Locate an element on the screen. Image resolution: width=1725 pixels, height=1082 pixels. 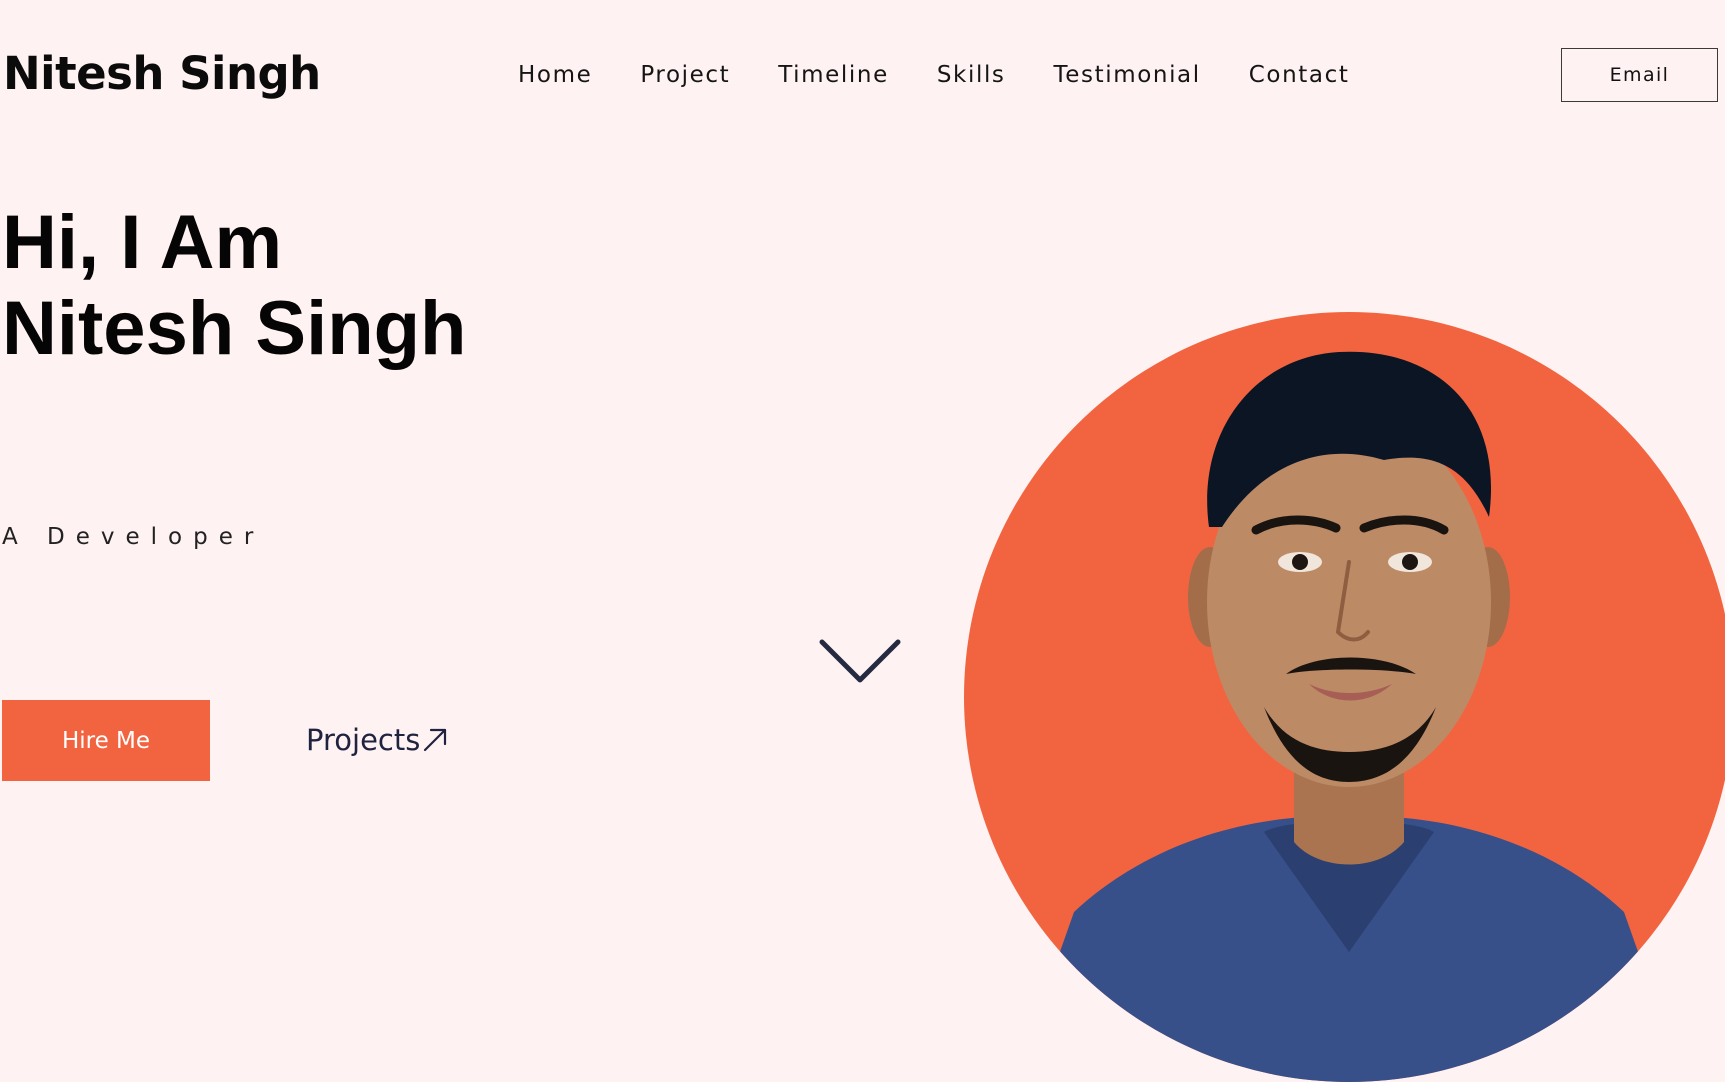
hero-subtitle: A Developer is located at coordinates (133, 537).